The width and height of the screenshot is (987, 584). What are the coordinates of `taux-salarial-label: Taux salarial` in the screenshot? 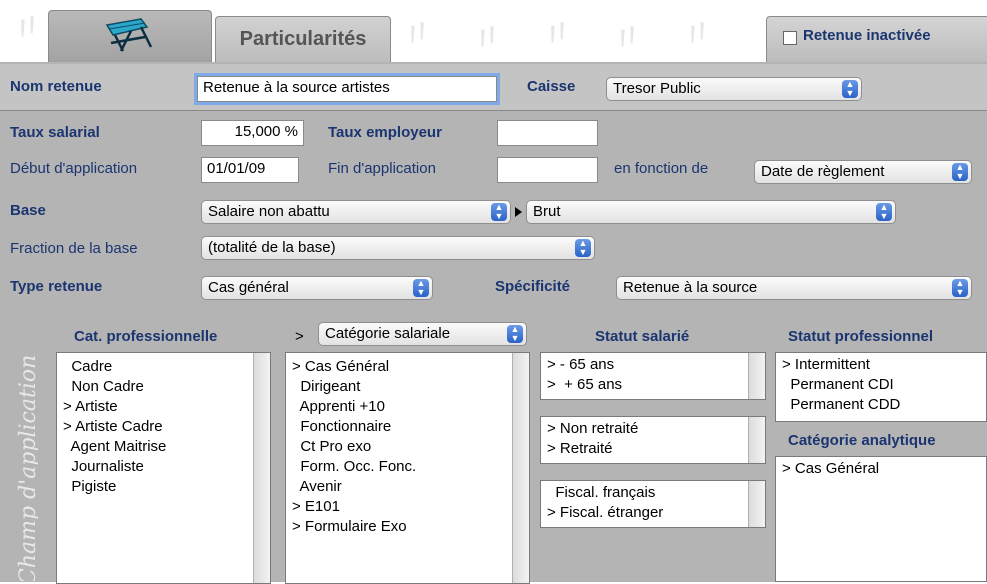 It's located at (55, 132).